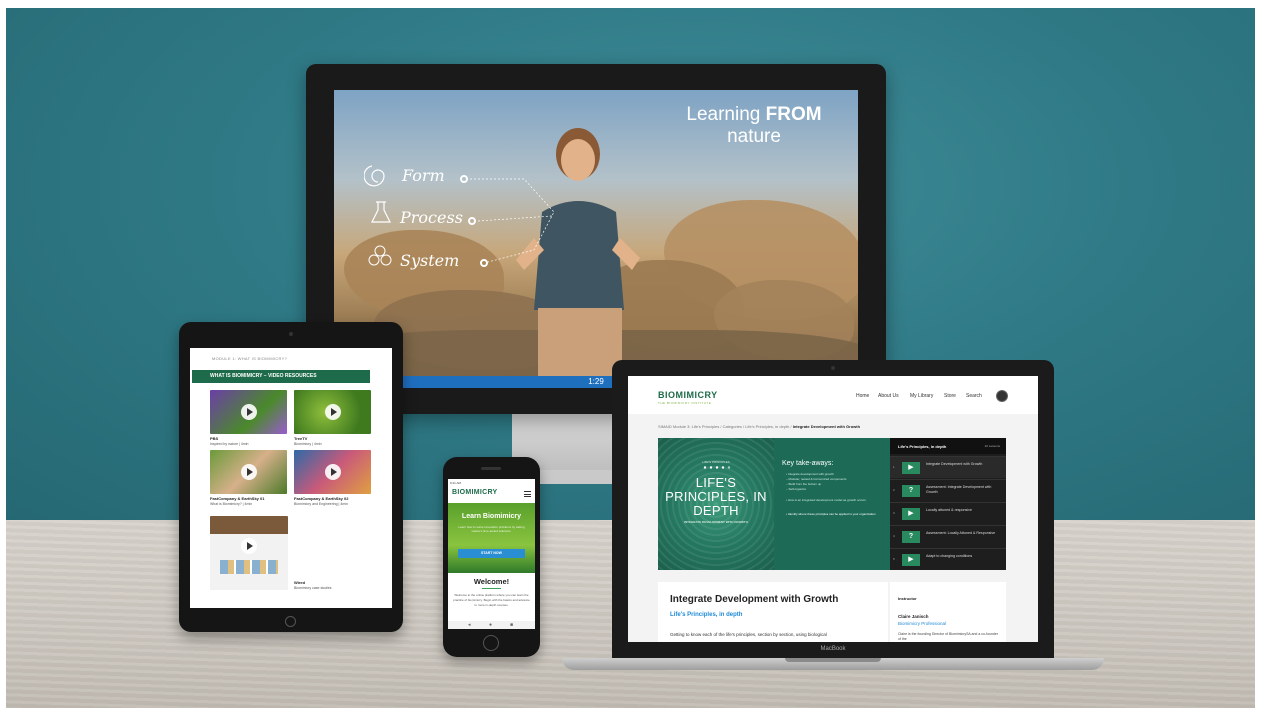  Describe the element at coordinates (949, 510) in the screenshot. I see `lesson-label: Locally attuned & responsive` at that location.